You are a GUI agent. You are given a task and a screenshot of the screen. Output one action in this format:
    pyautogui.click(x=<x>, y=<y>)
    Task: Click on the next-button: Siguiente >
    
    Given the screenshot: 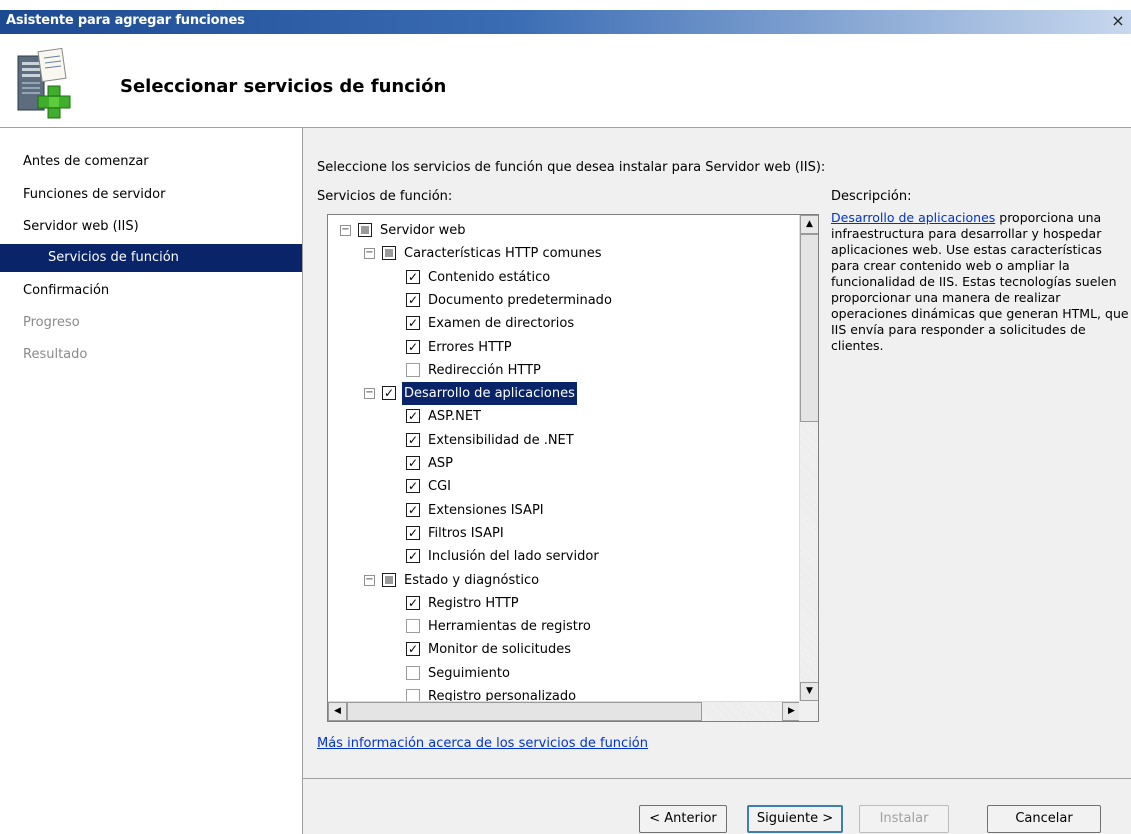 What is the action you would take?
    pyautogui.click(x=795, y=819)
    